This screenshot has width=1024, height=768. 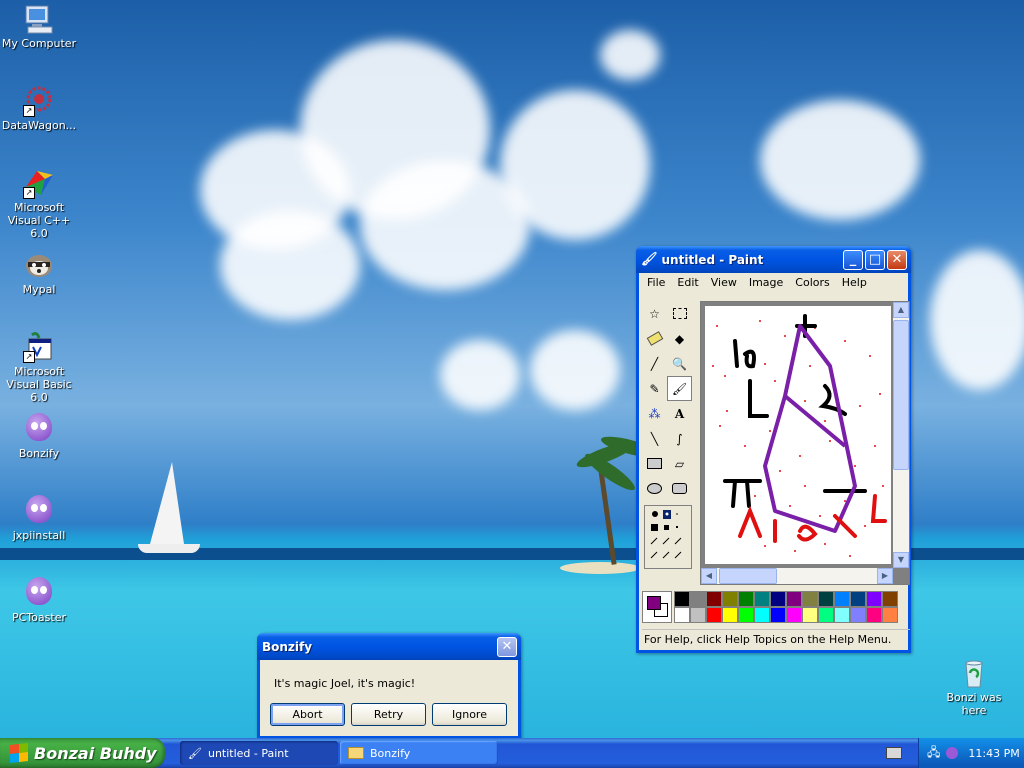 What do you see at coordinates (39, 26) in the screenshot?
I see `desktop-icon-my-computer: My Computer` at bounding box center [39, 26].